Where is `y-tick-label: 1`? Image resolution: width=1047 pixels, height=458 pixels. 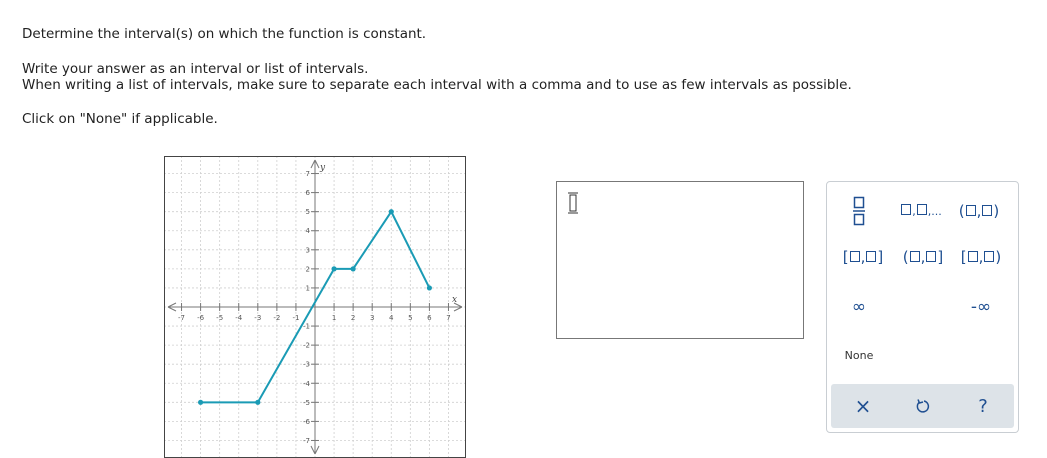 y-tick-label: 1 is located at coordinates (308, 288).